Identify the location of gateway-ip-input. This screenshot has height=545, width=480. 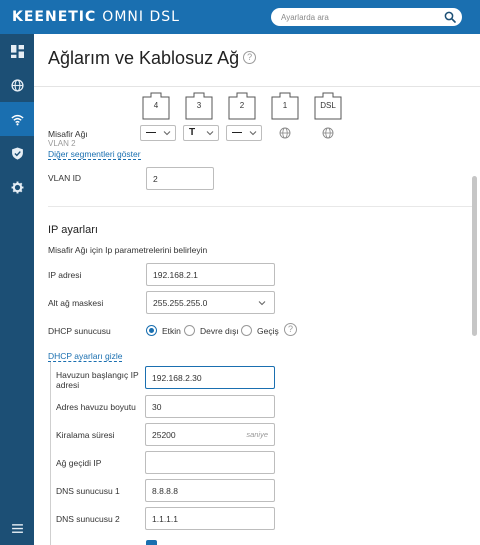
(210, 462).